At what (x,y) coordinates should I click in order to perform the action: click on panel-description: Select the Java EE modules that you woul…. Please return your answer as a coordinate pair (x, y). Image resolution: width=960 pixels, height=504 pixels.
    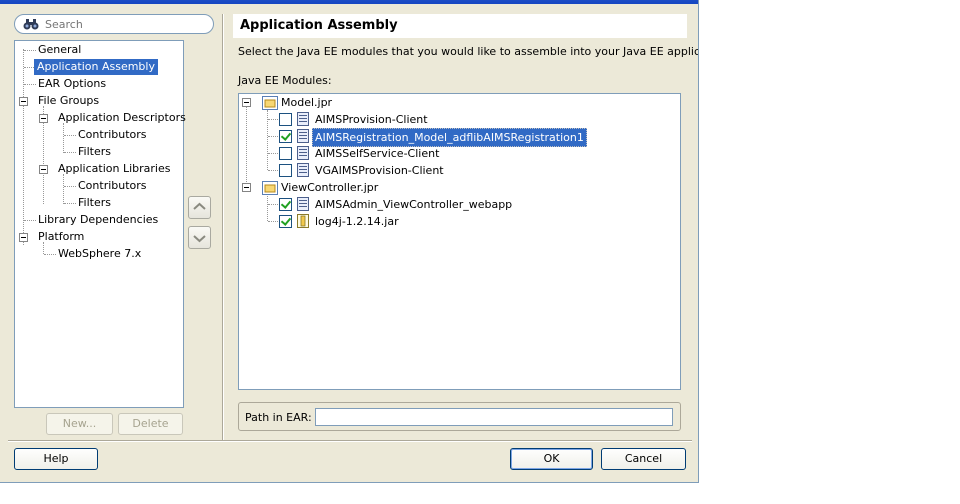
    Looking at the image, I should click on (468, 51).